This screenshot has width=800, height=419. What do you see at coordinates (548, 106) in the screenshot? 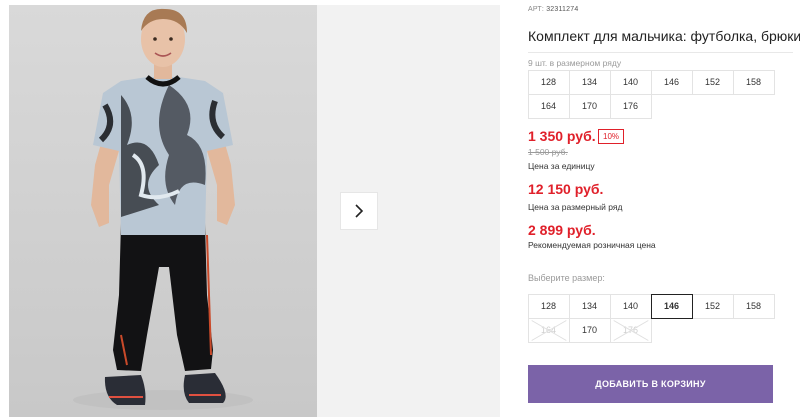
I see `size-row-cell: 164` at bounding box center [548, 106].